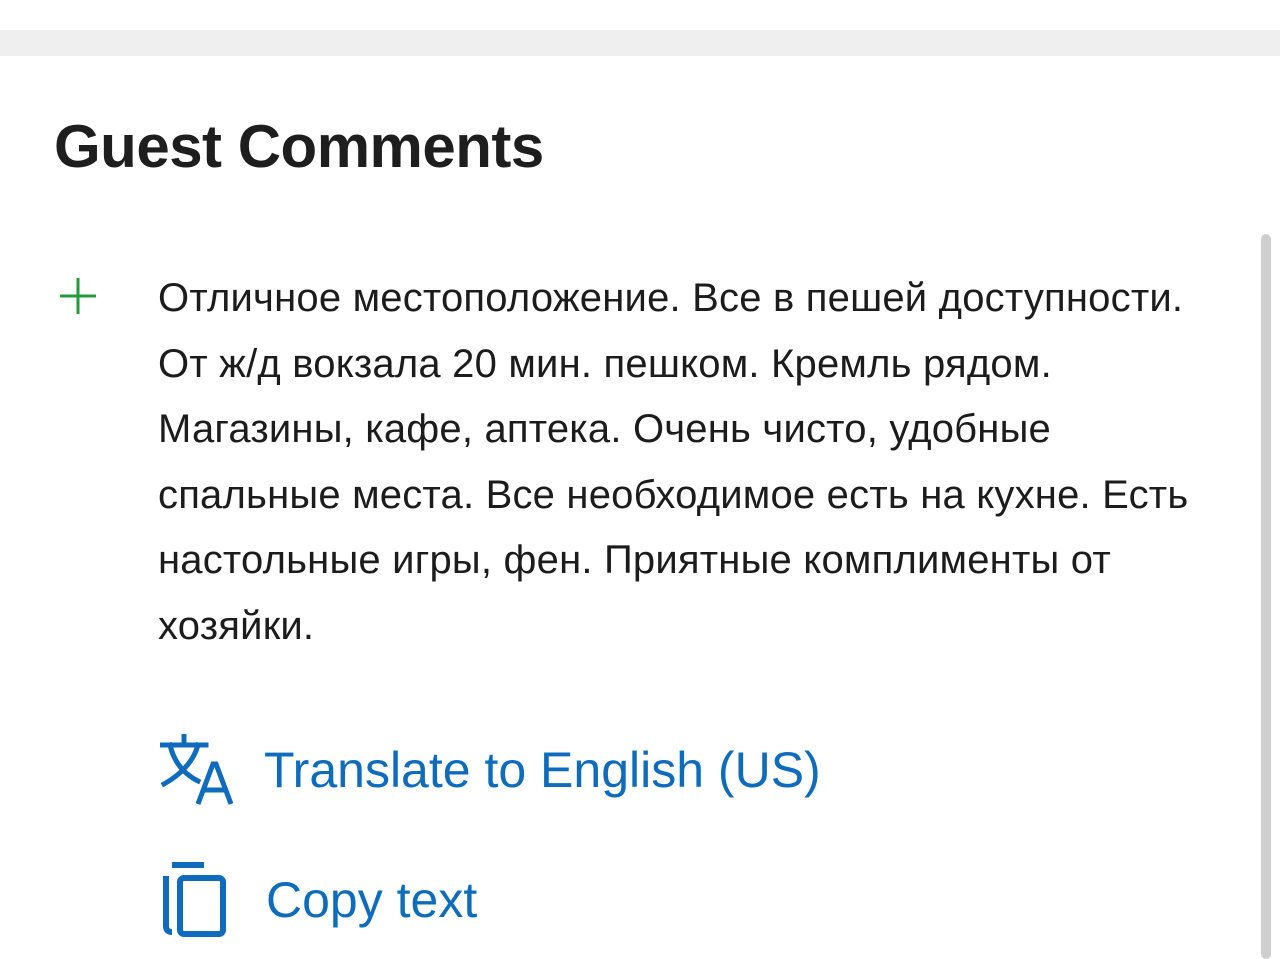 The height and width of the screenshot is (959, 1280). I want to click on section-divider, so click(640, 43).